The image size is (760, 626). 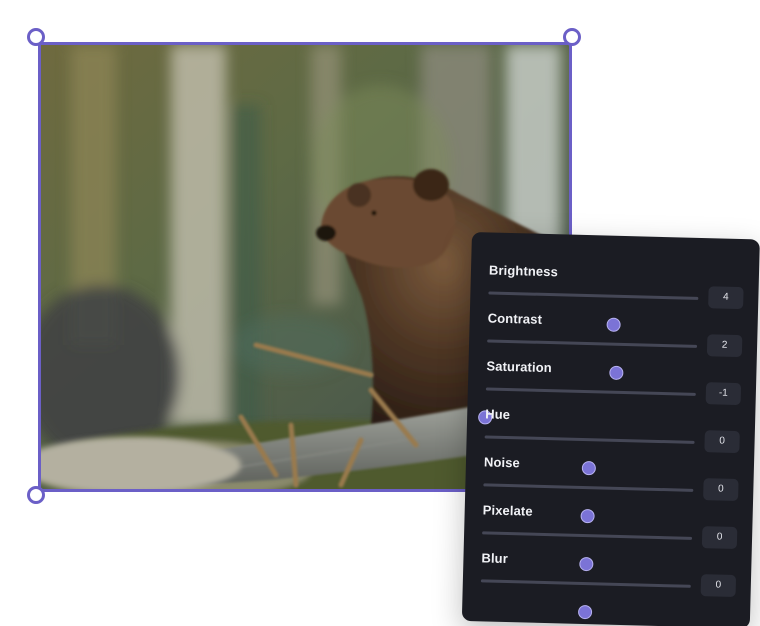 I want to click on resize-handle-bottom-left, so click(x=36, y=495).